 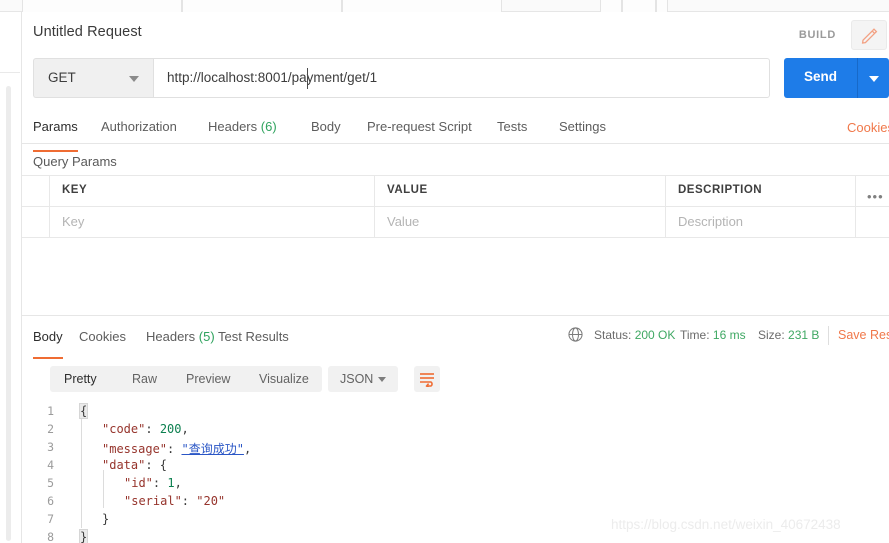 What do you see at coordinates (212, 191) in the screenshot?
I see `column-key: KEY` at bounding box center [212, 191].